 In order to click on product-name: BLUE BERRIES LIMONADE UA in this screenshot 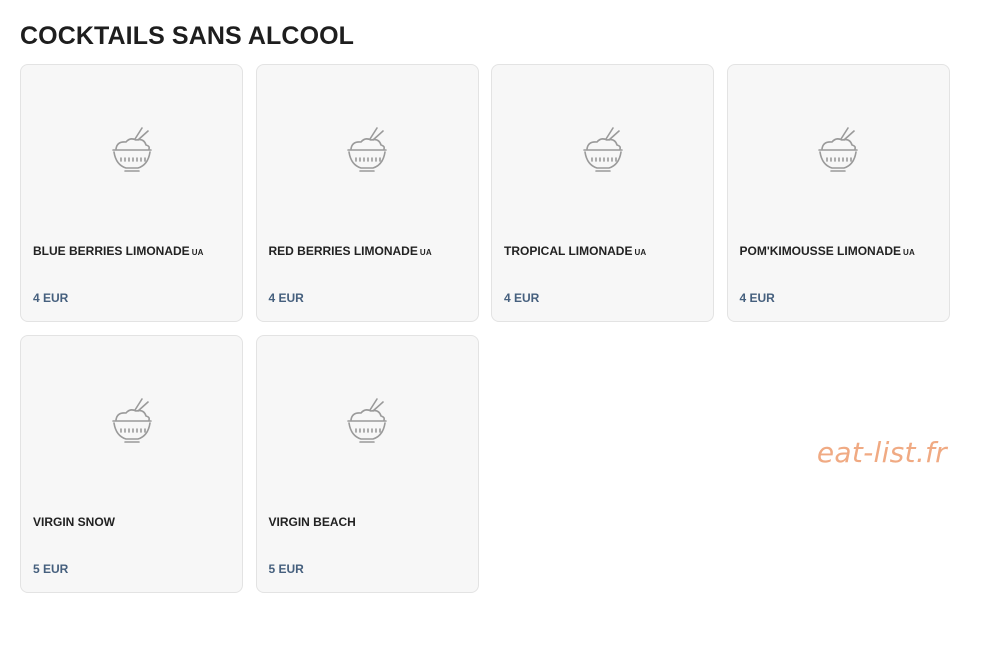, I will do `click(133, 251)`.